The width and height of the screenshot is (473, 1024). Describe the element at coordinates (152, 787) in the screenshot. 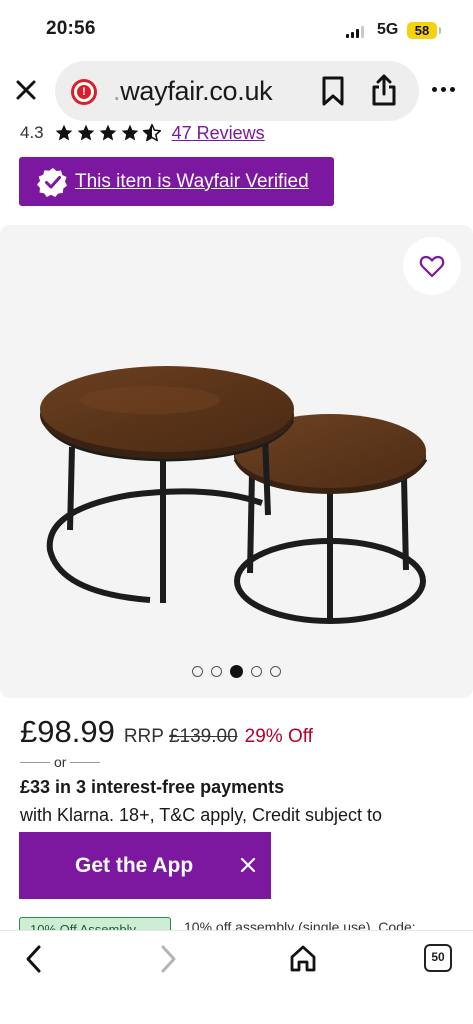

I see `klarna-payment-title: £33 in 3 interest-free payments` at that location.